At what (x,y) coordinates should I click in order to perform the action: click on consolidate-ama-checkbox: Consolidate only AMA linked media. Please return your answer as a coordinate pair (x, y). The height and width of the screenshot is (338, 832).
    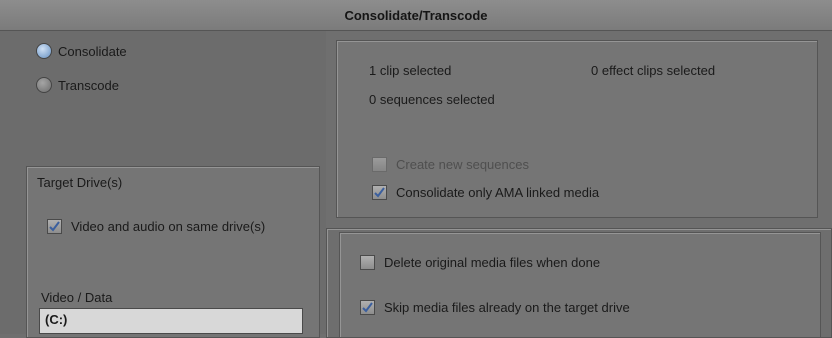
    Looking at the image, I should click on (485, 192).